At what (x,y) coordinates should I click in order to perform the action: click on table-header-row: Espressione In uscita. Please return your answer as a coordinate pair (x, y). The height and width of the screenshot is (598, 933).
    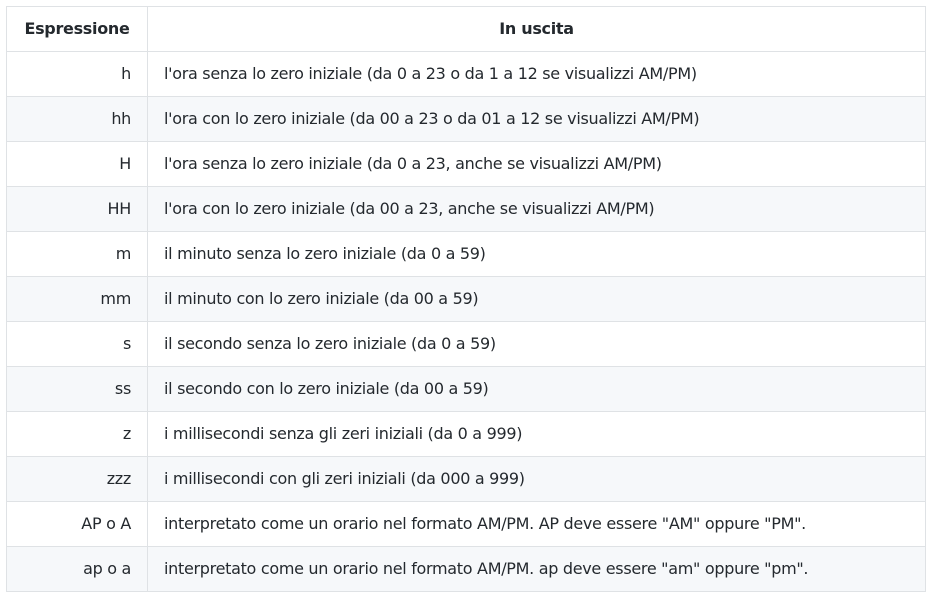
    Looking at the image, I should click on (466, 29).